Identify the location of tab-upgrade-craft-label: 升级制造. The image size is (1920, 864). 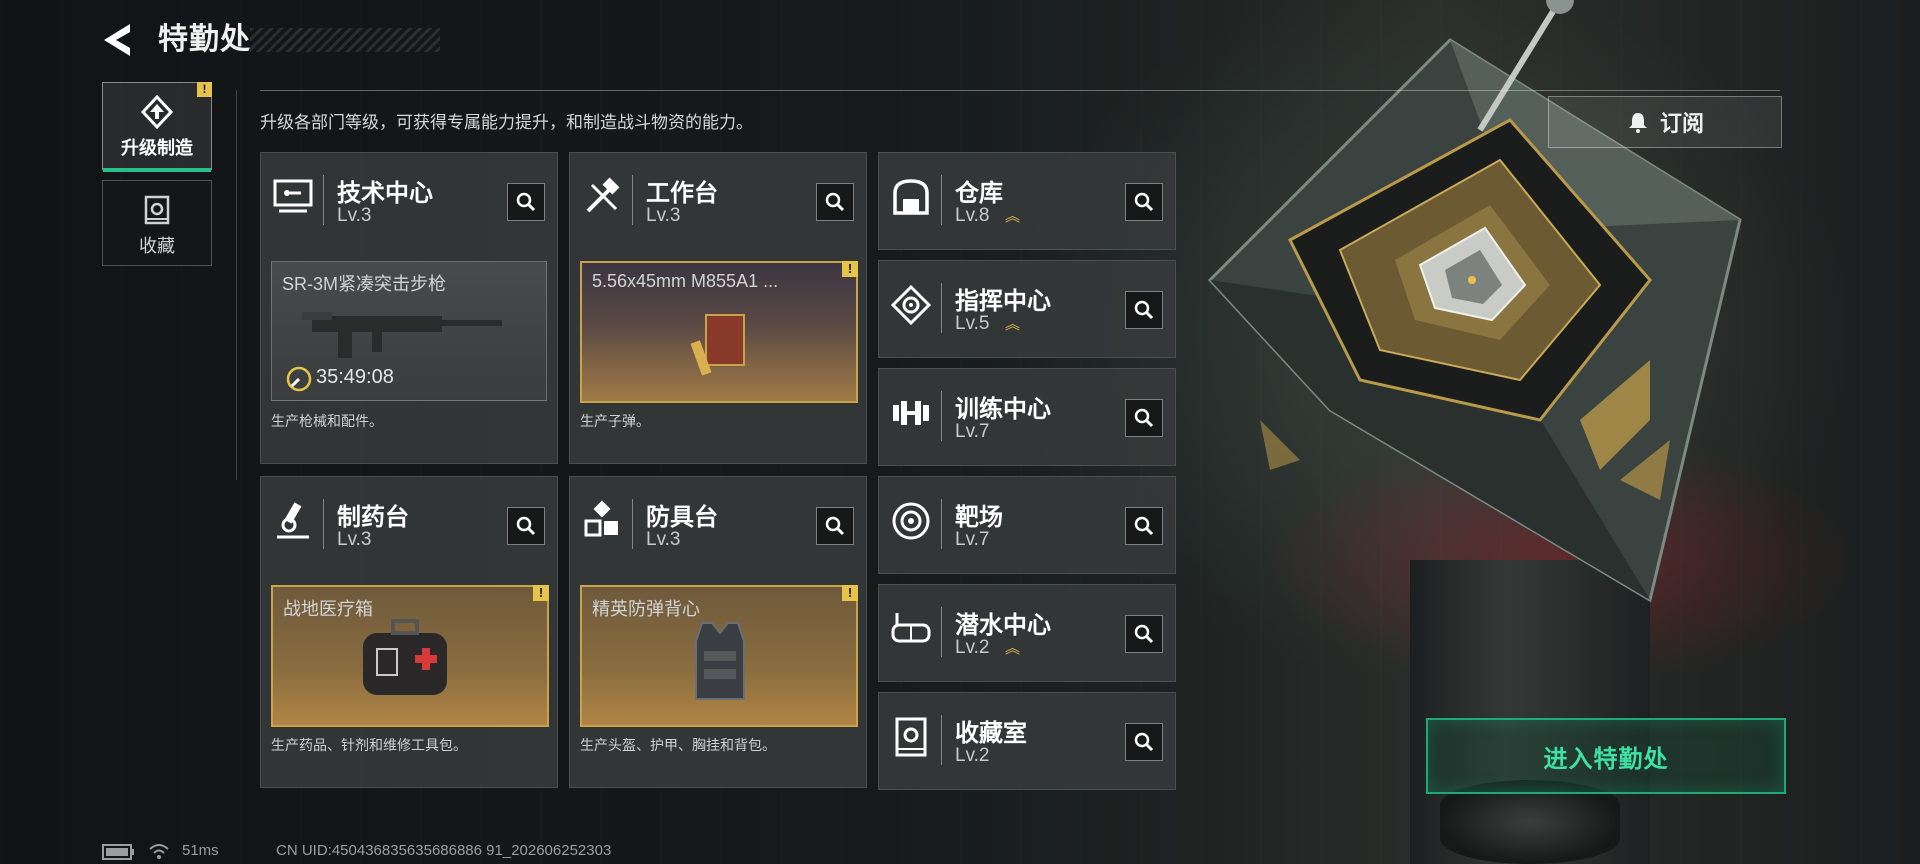
(157, 148).